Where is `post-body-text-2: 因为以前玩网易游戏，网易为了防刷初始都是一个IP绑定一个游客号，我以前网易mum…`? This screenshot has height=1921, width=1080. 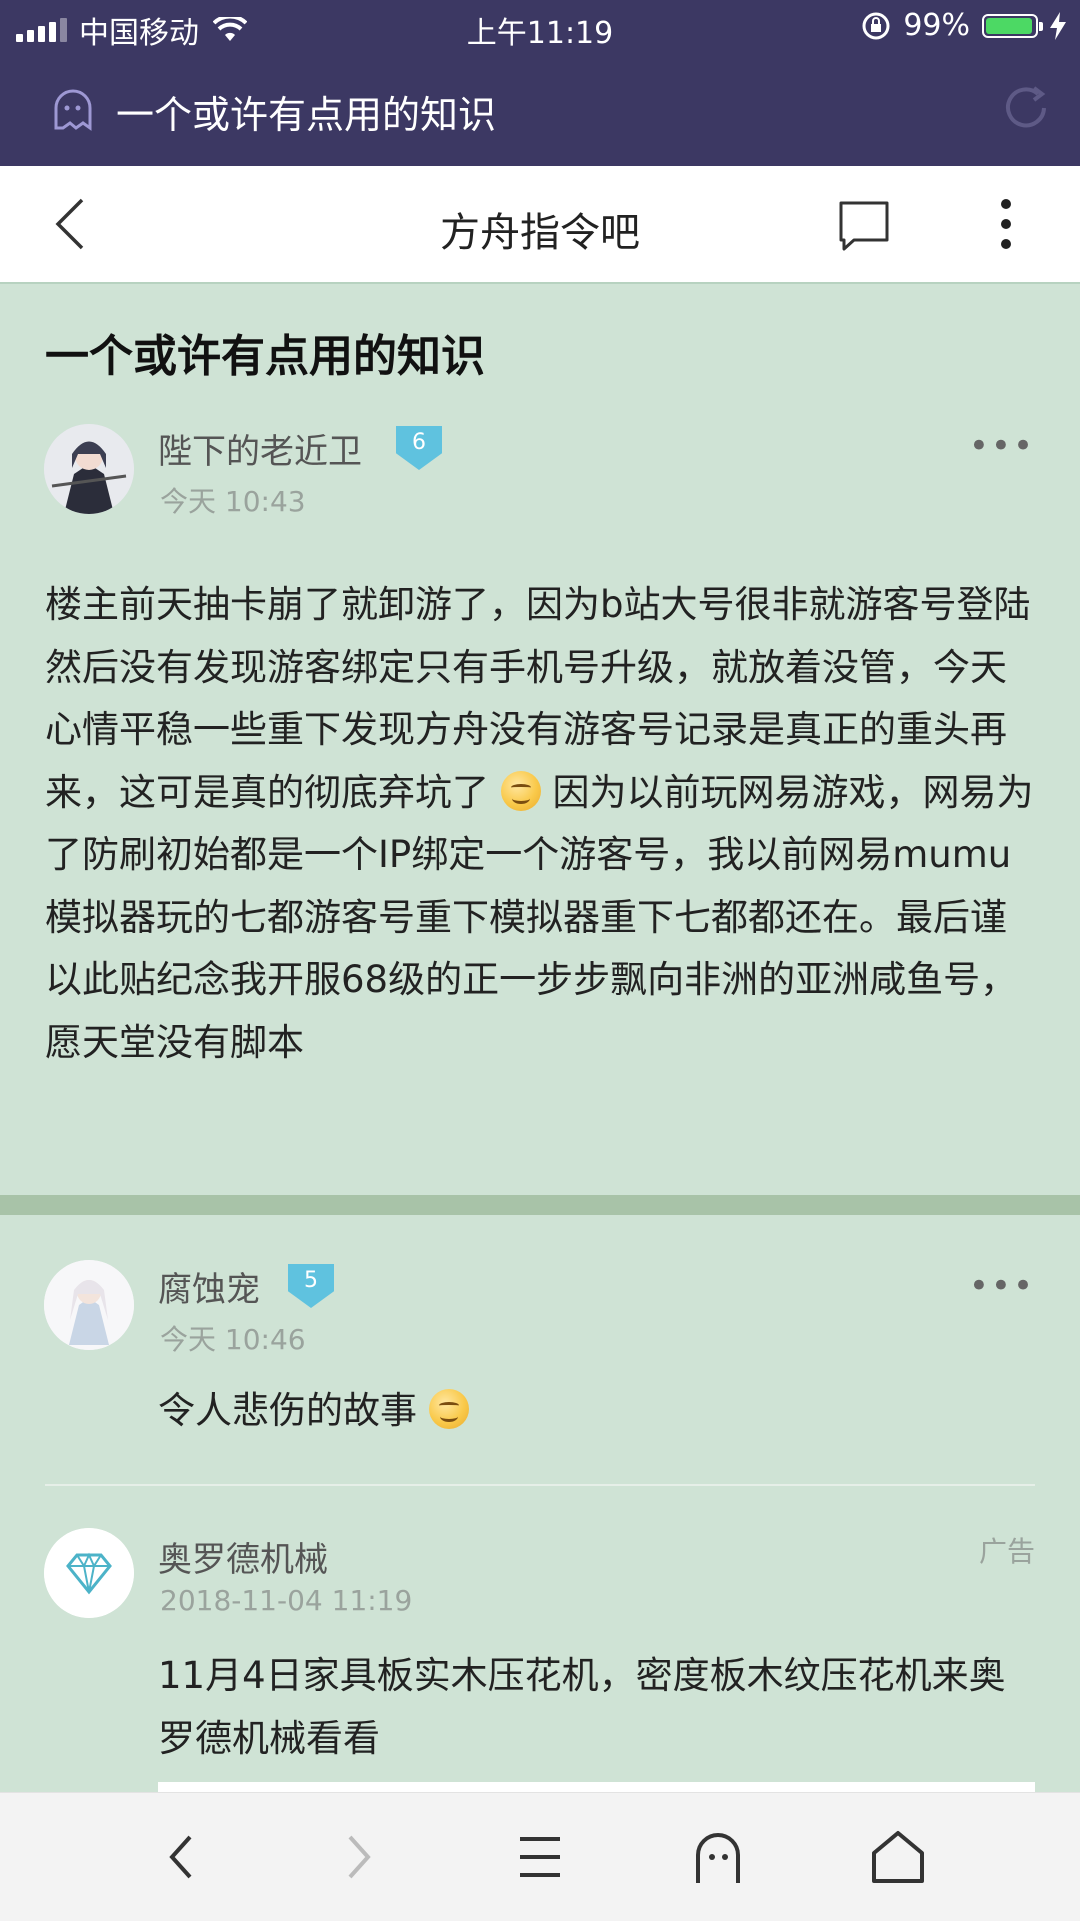
post-body-text-2: 因为以前玩网易游戏，网易为了防刷初始都是一个IP绑定一个游客号，我以前网易mum… is located at coordinates (539, 917).